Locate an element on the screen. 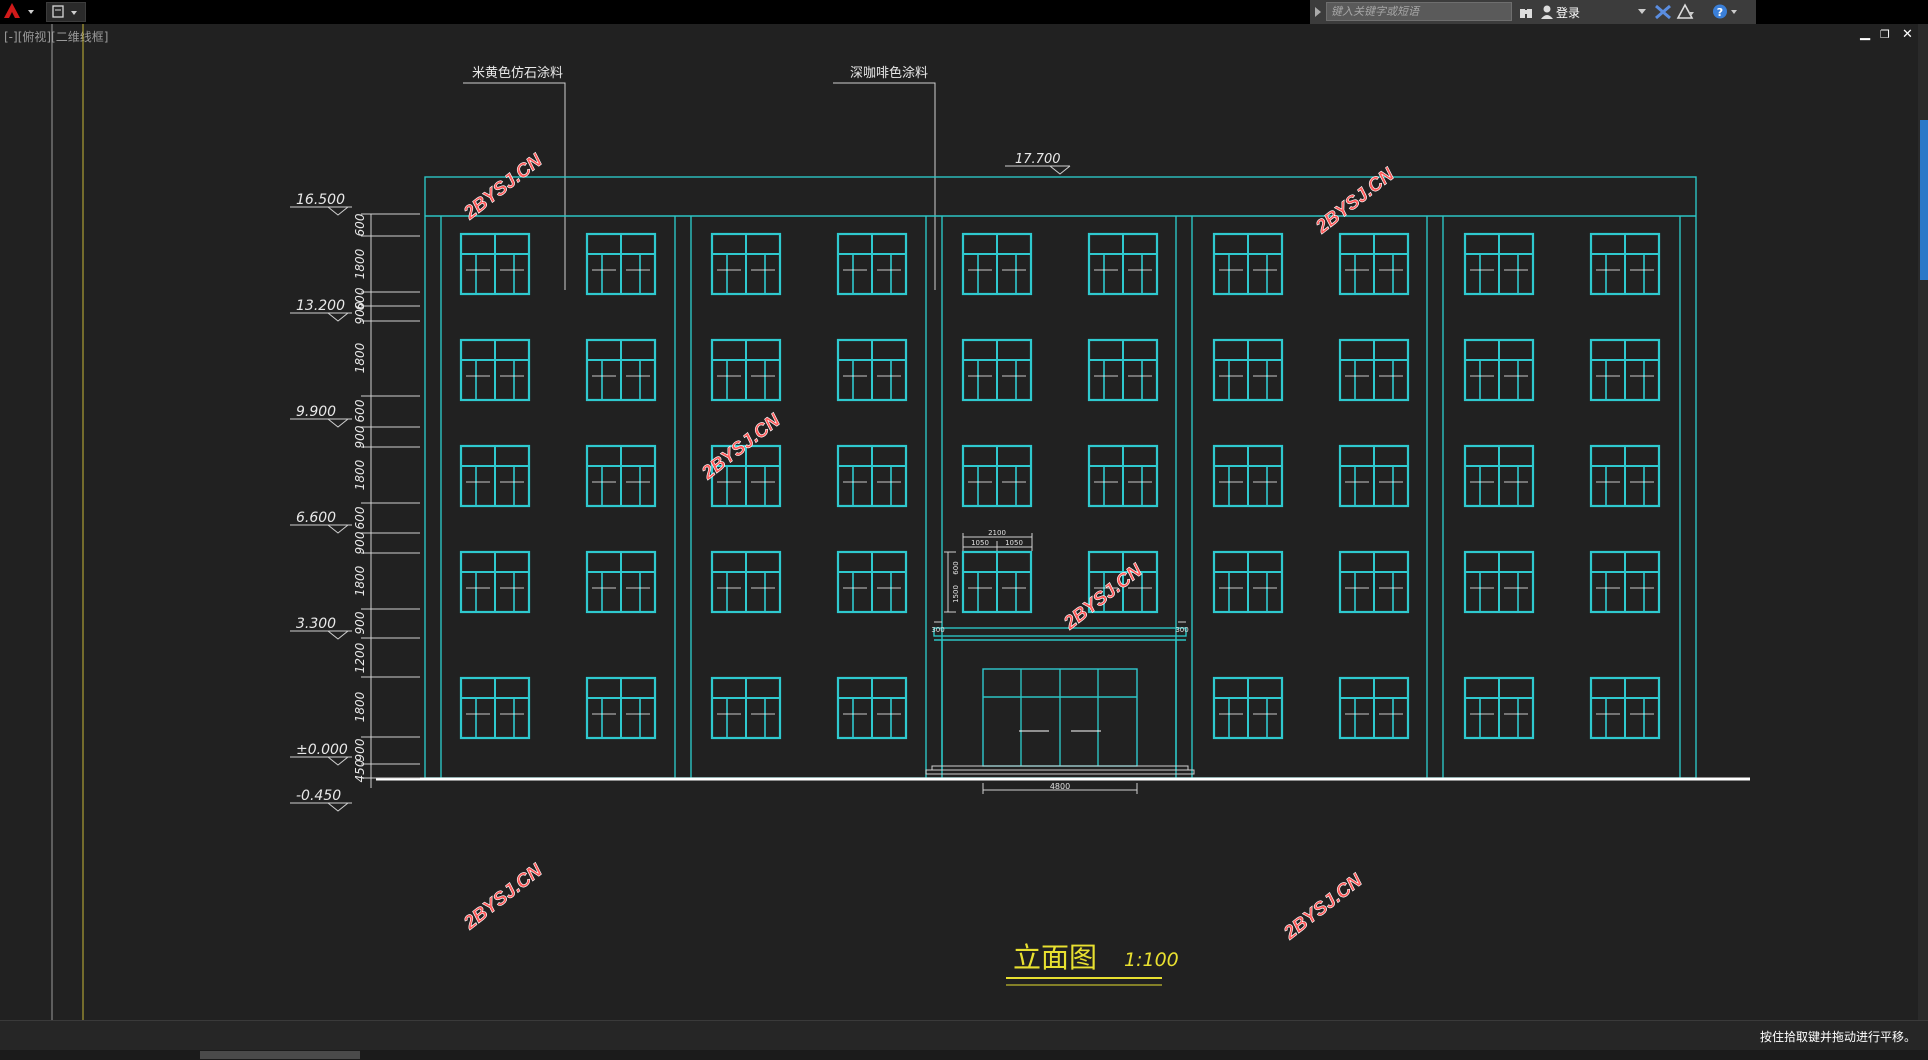 The image size is (1928, 1060). dimension-lines is located at coordinates (390, 500).